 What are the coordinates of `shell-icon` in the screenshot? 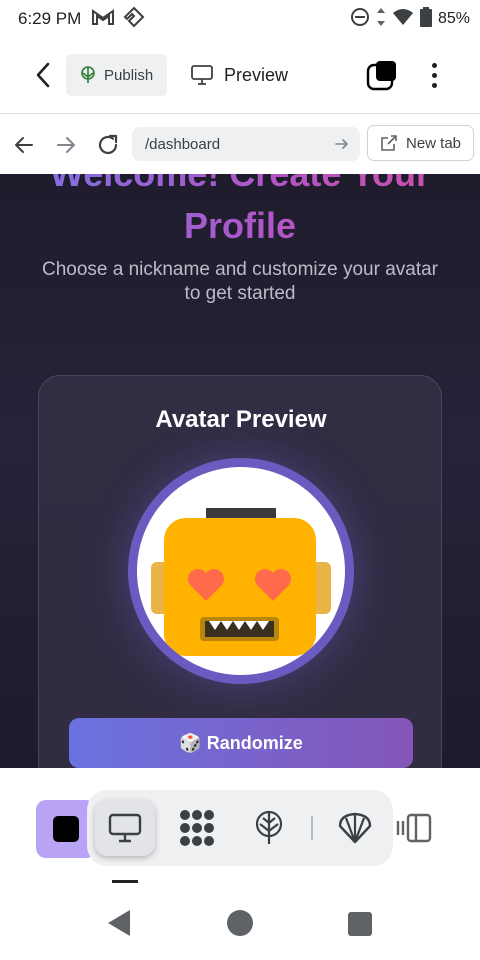 It's located at (355, 828).